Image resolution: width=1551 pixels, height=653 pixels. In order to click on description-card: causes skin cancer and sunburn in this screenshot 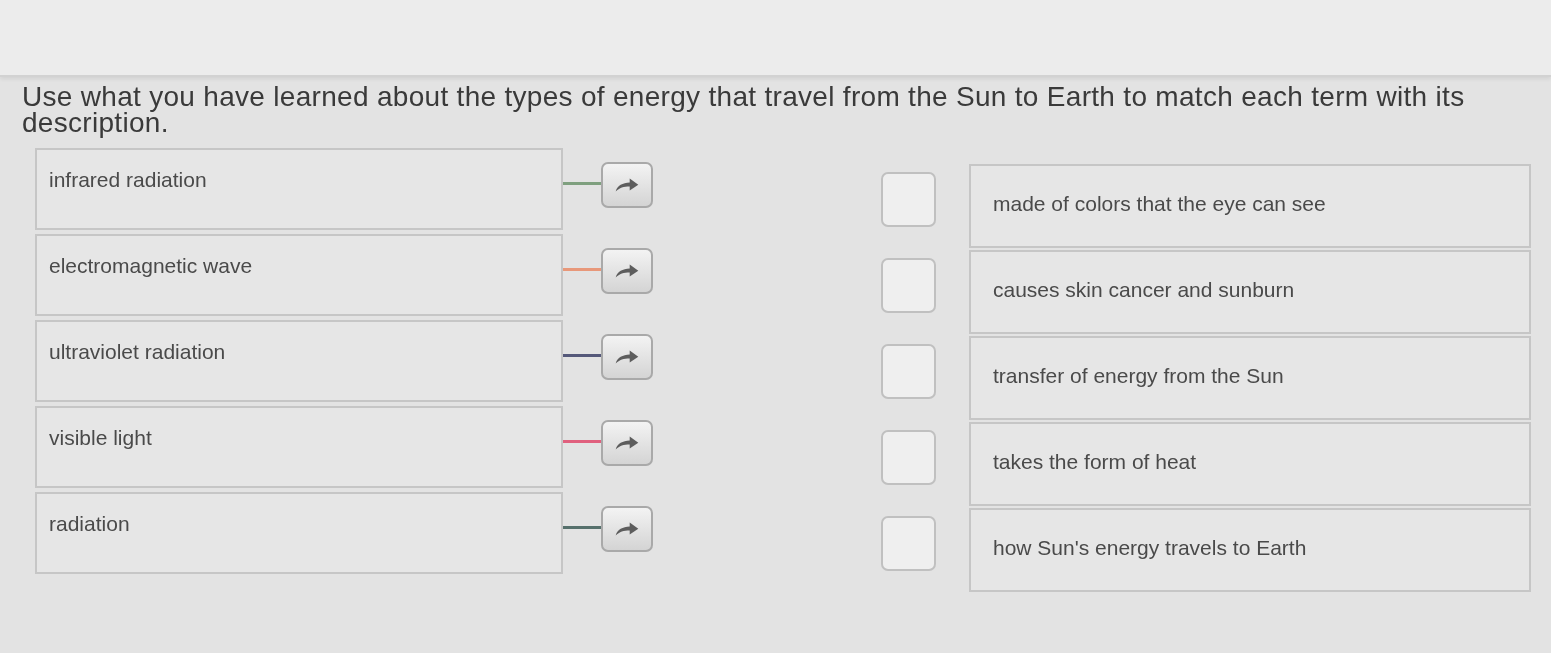, I will do `click(1250, 292)`.